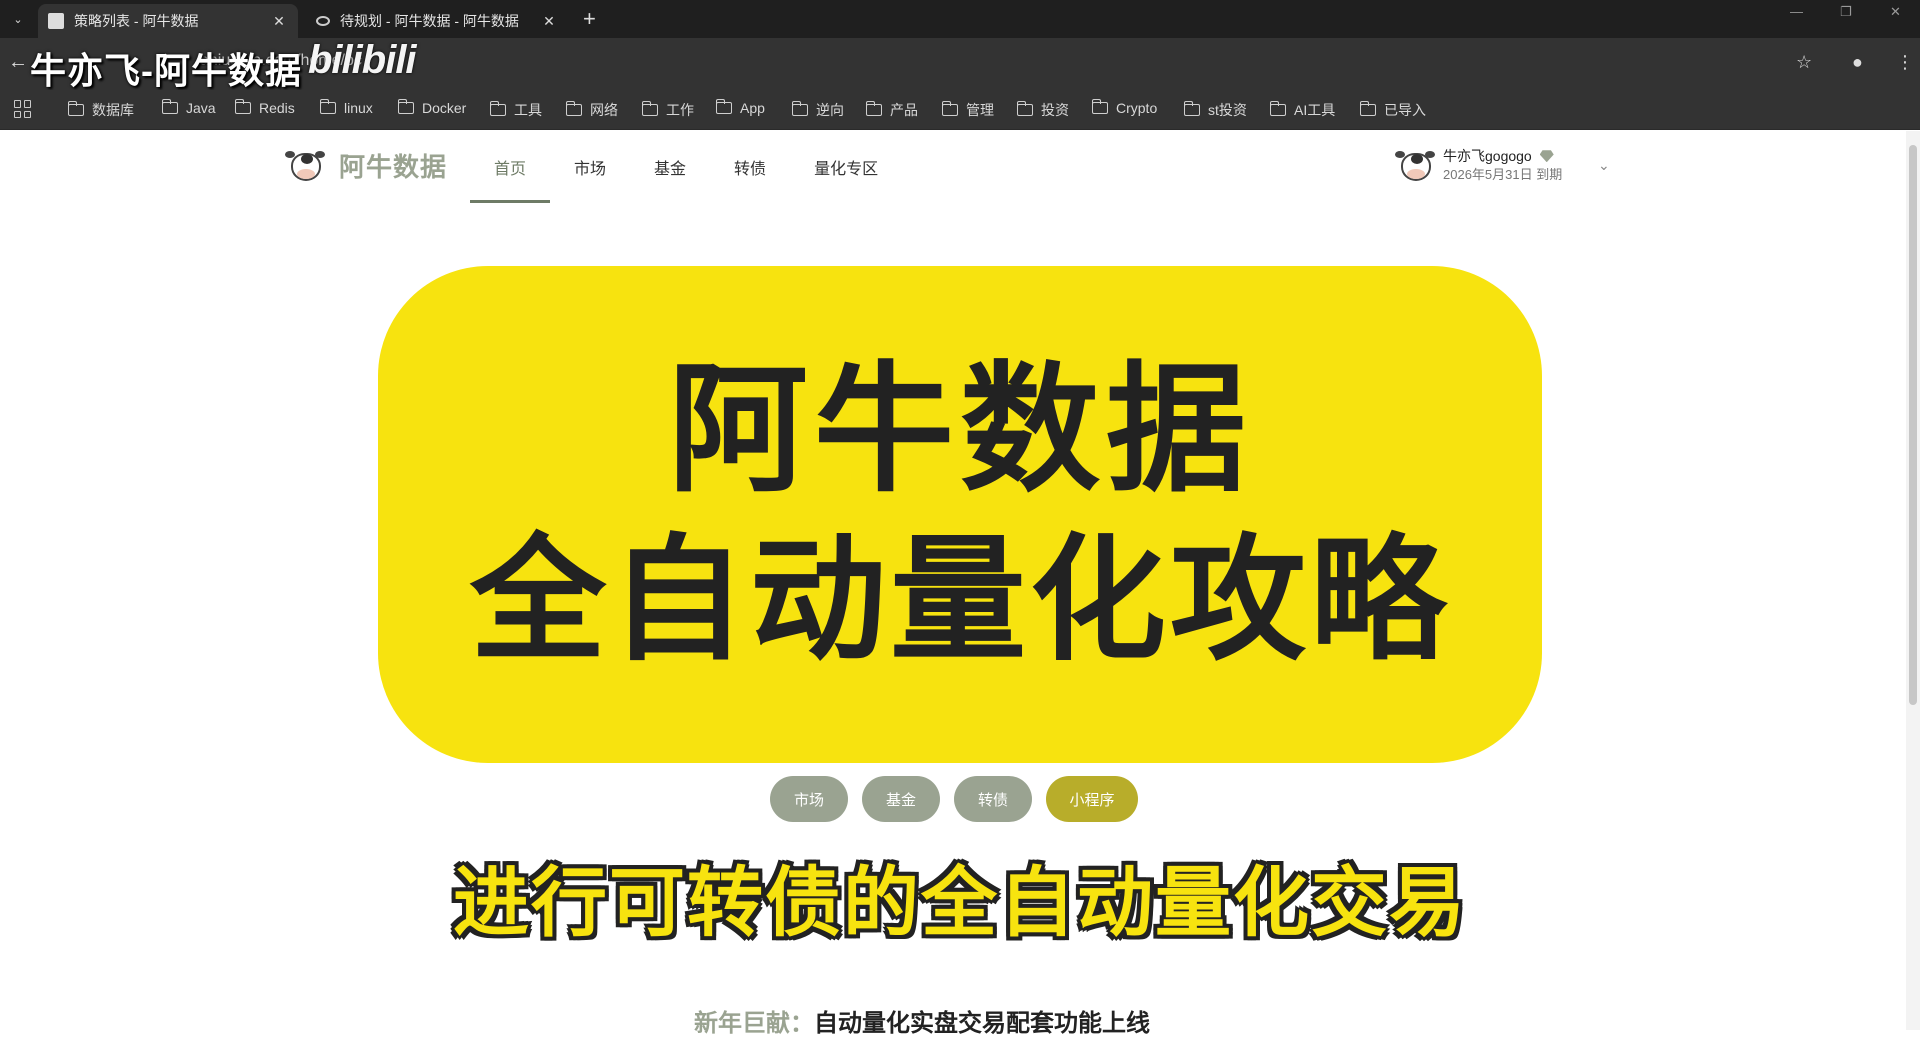 Image resolution: width=1920 pixels, height=1038 pixels. I want to click on tab-pending-plan: 待规划 - 阿牛数据 - 阿牛数据 ✕, so click(437, 21).